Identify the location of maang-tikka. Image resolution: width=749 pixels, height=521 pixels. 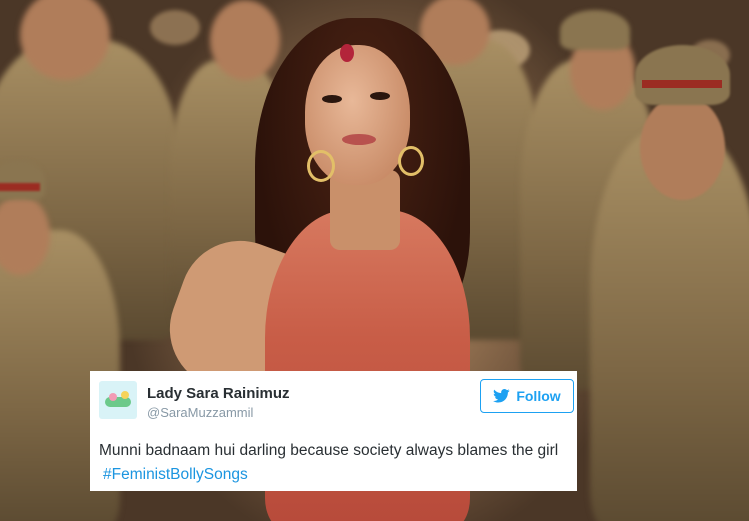
(347, 53).